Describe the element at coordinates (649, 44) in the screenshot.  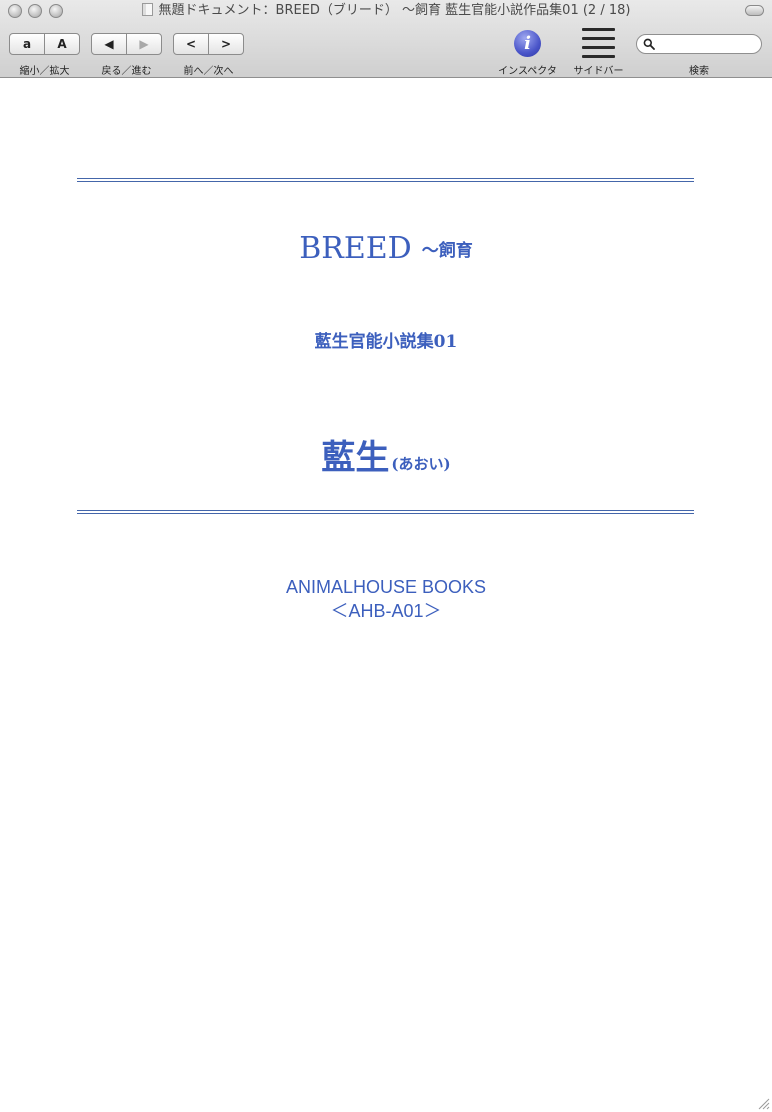
I see `search-icon` at that location.